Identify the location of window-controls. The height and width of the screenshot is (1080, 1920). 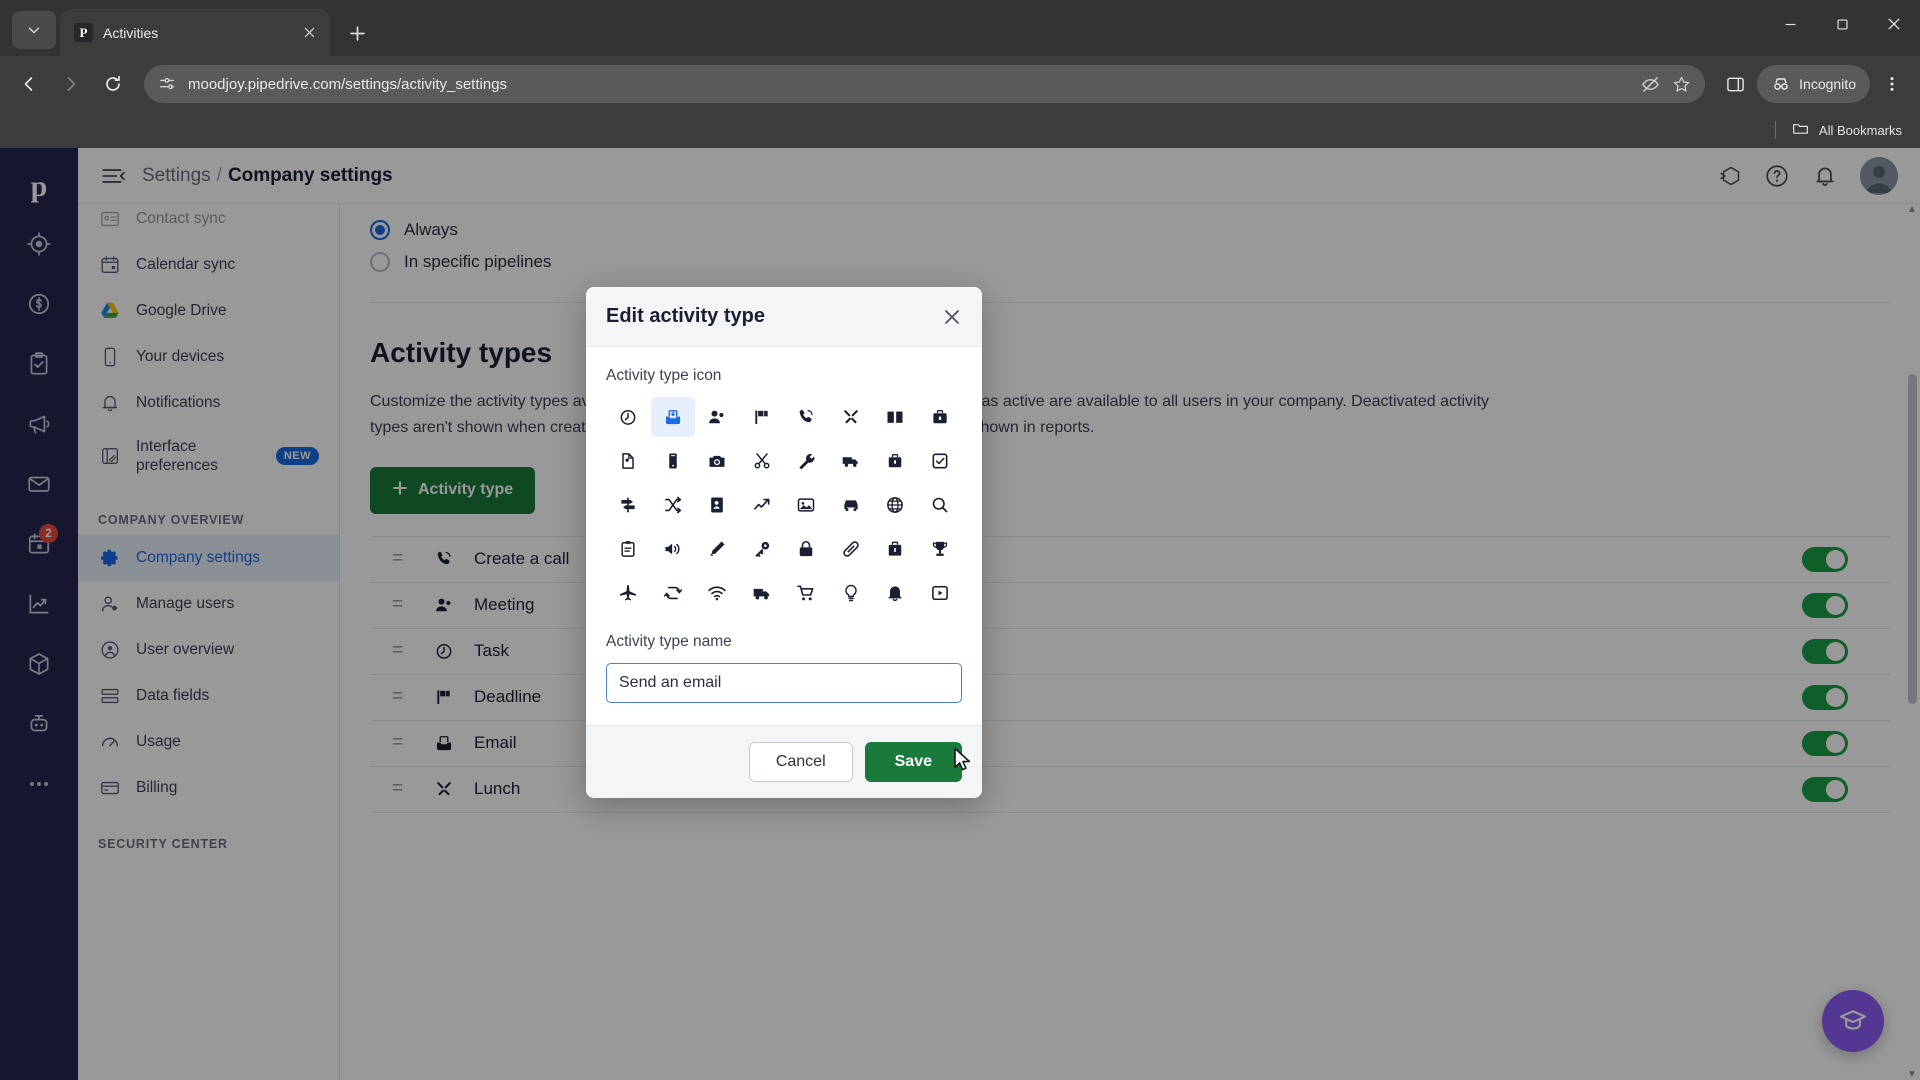
(1842, 24).